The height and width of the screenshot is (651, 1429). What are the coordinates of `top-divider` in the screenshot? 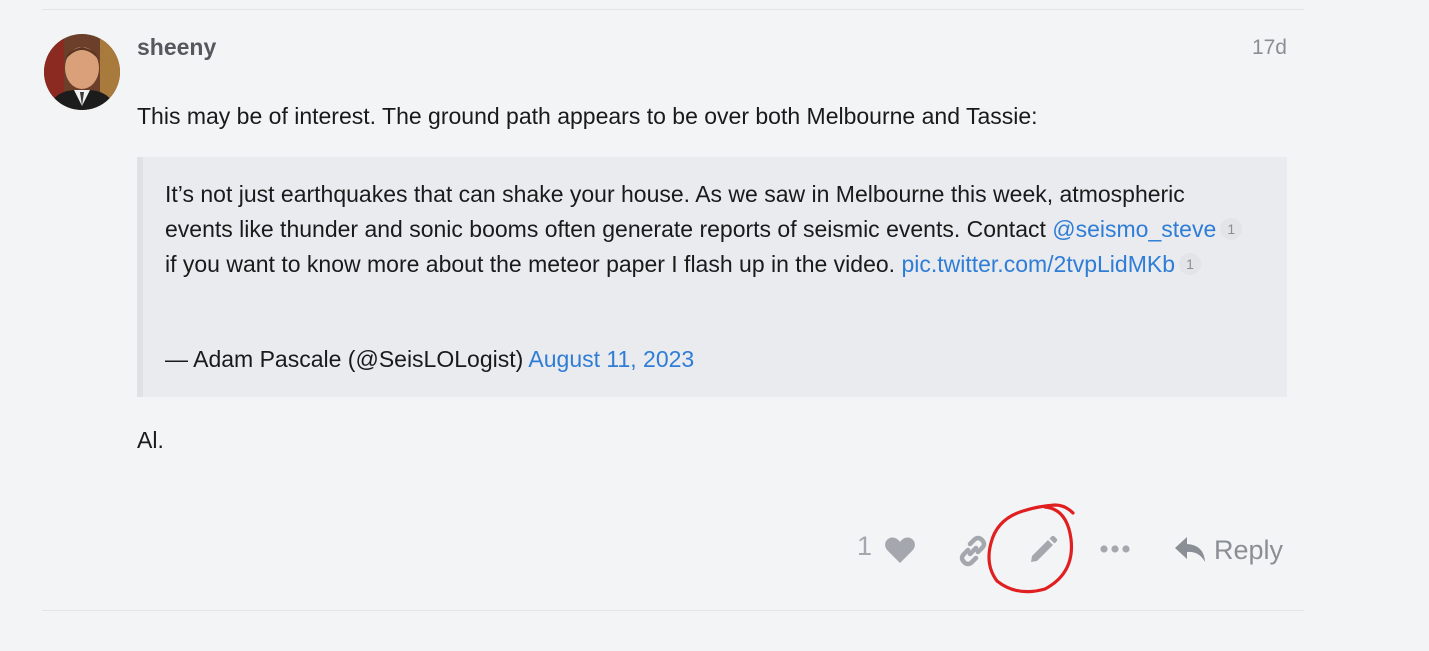 It's located at (673, 9).